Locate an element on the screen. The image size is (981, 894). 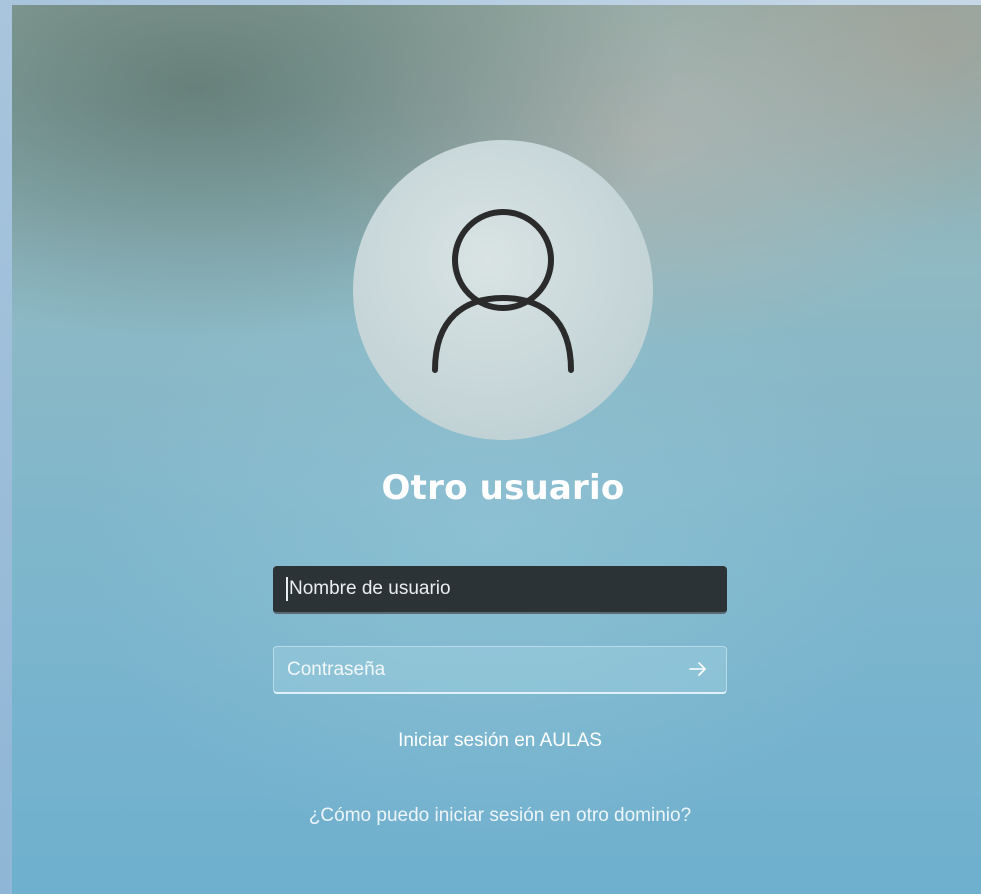
user-avatar is located at coordinates (503, 290).